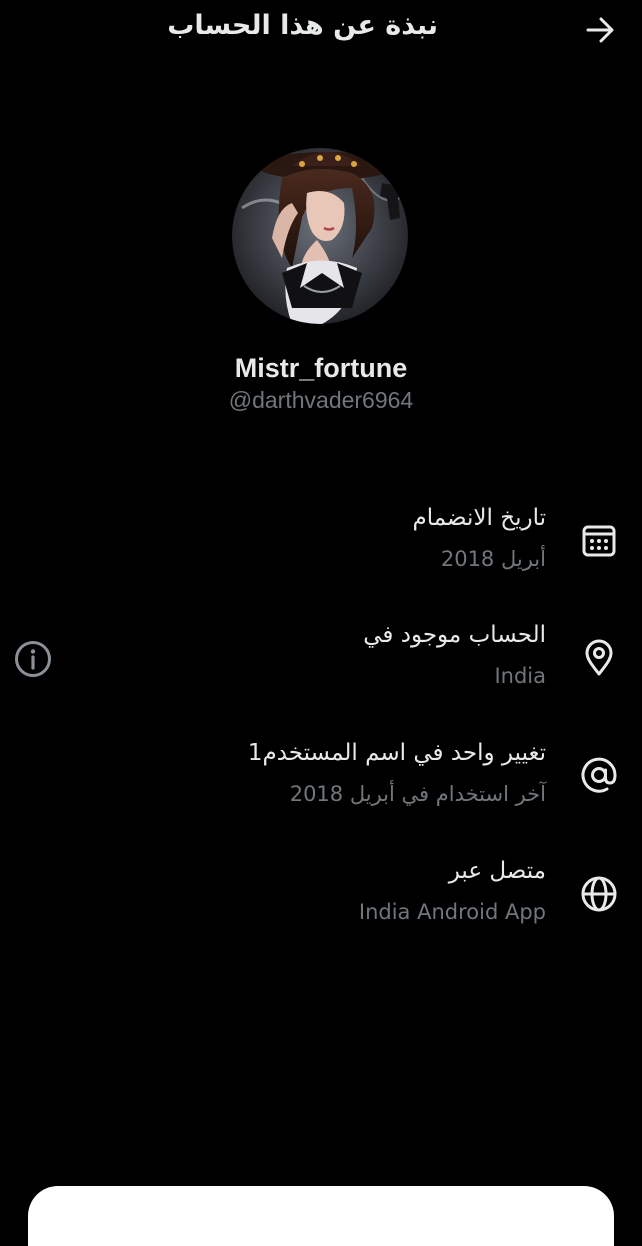  I want to click on connected-via-label: متصل عبر, so click(497, 871).